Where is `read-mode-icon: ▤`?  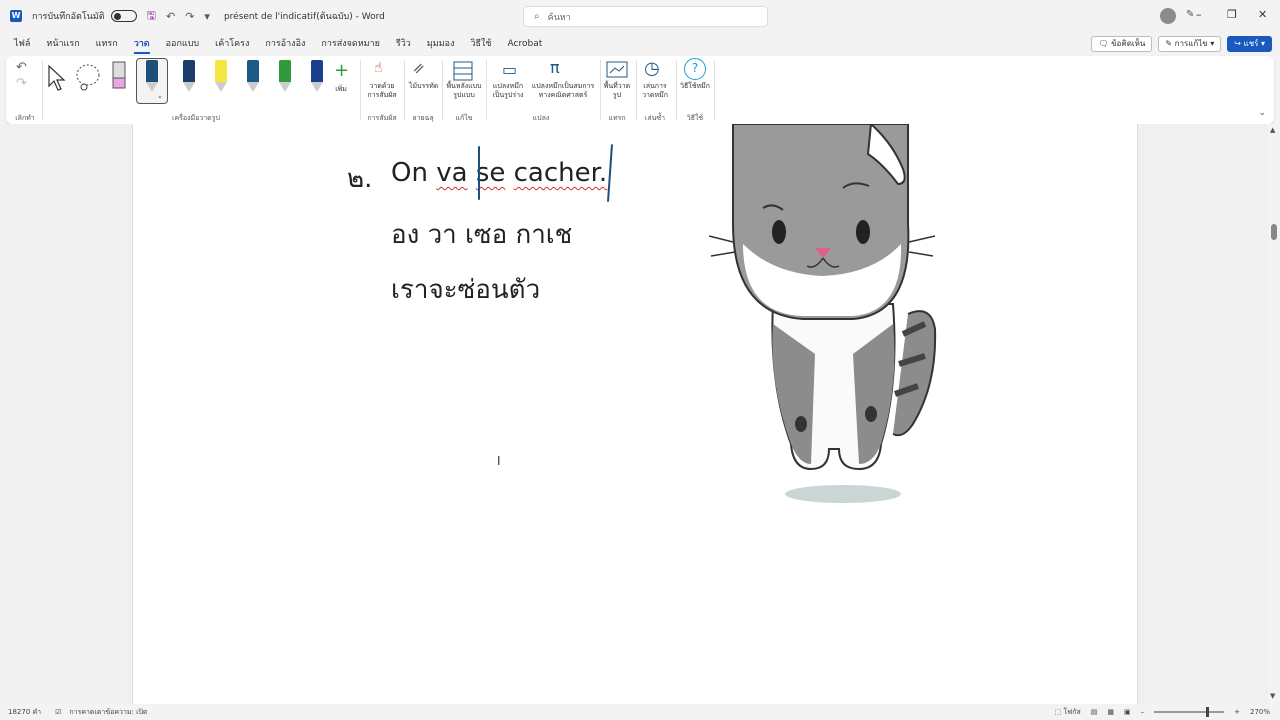 read-mode-icon: ▤ is located at coordinates (1094, 712).